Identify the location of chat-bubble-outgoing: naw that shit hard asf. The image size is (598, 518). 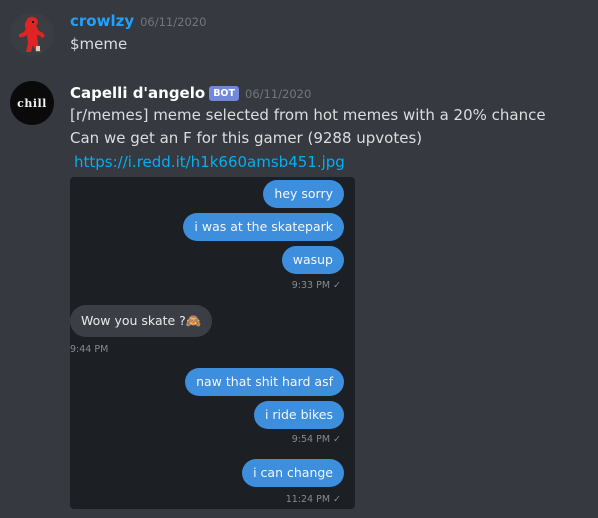
(264, 382).